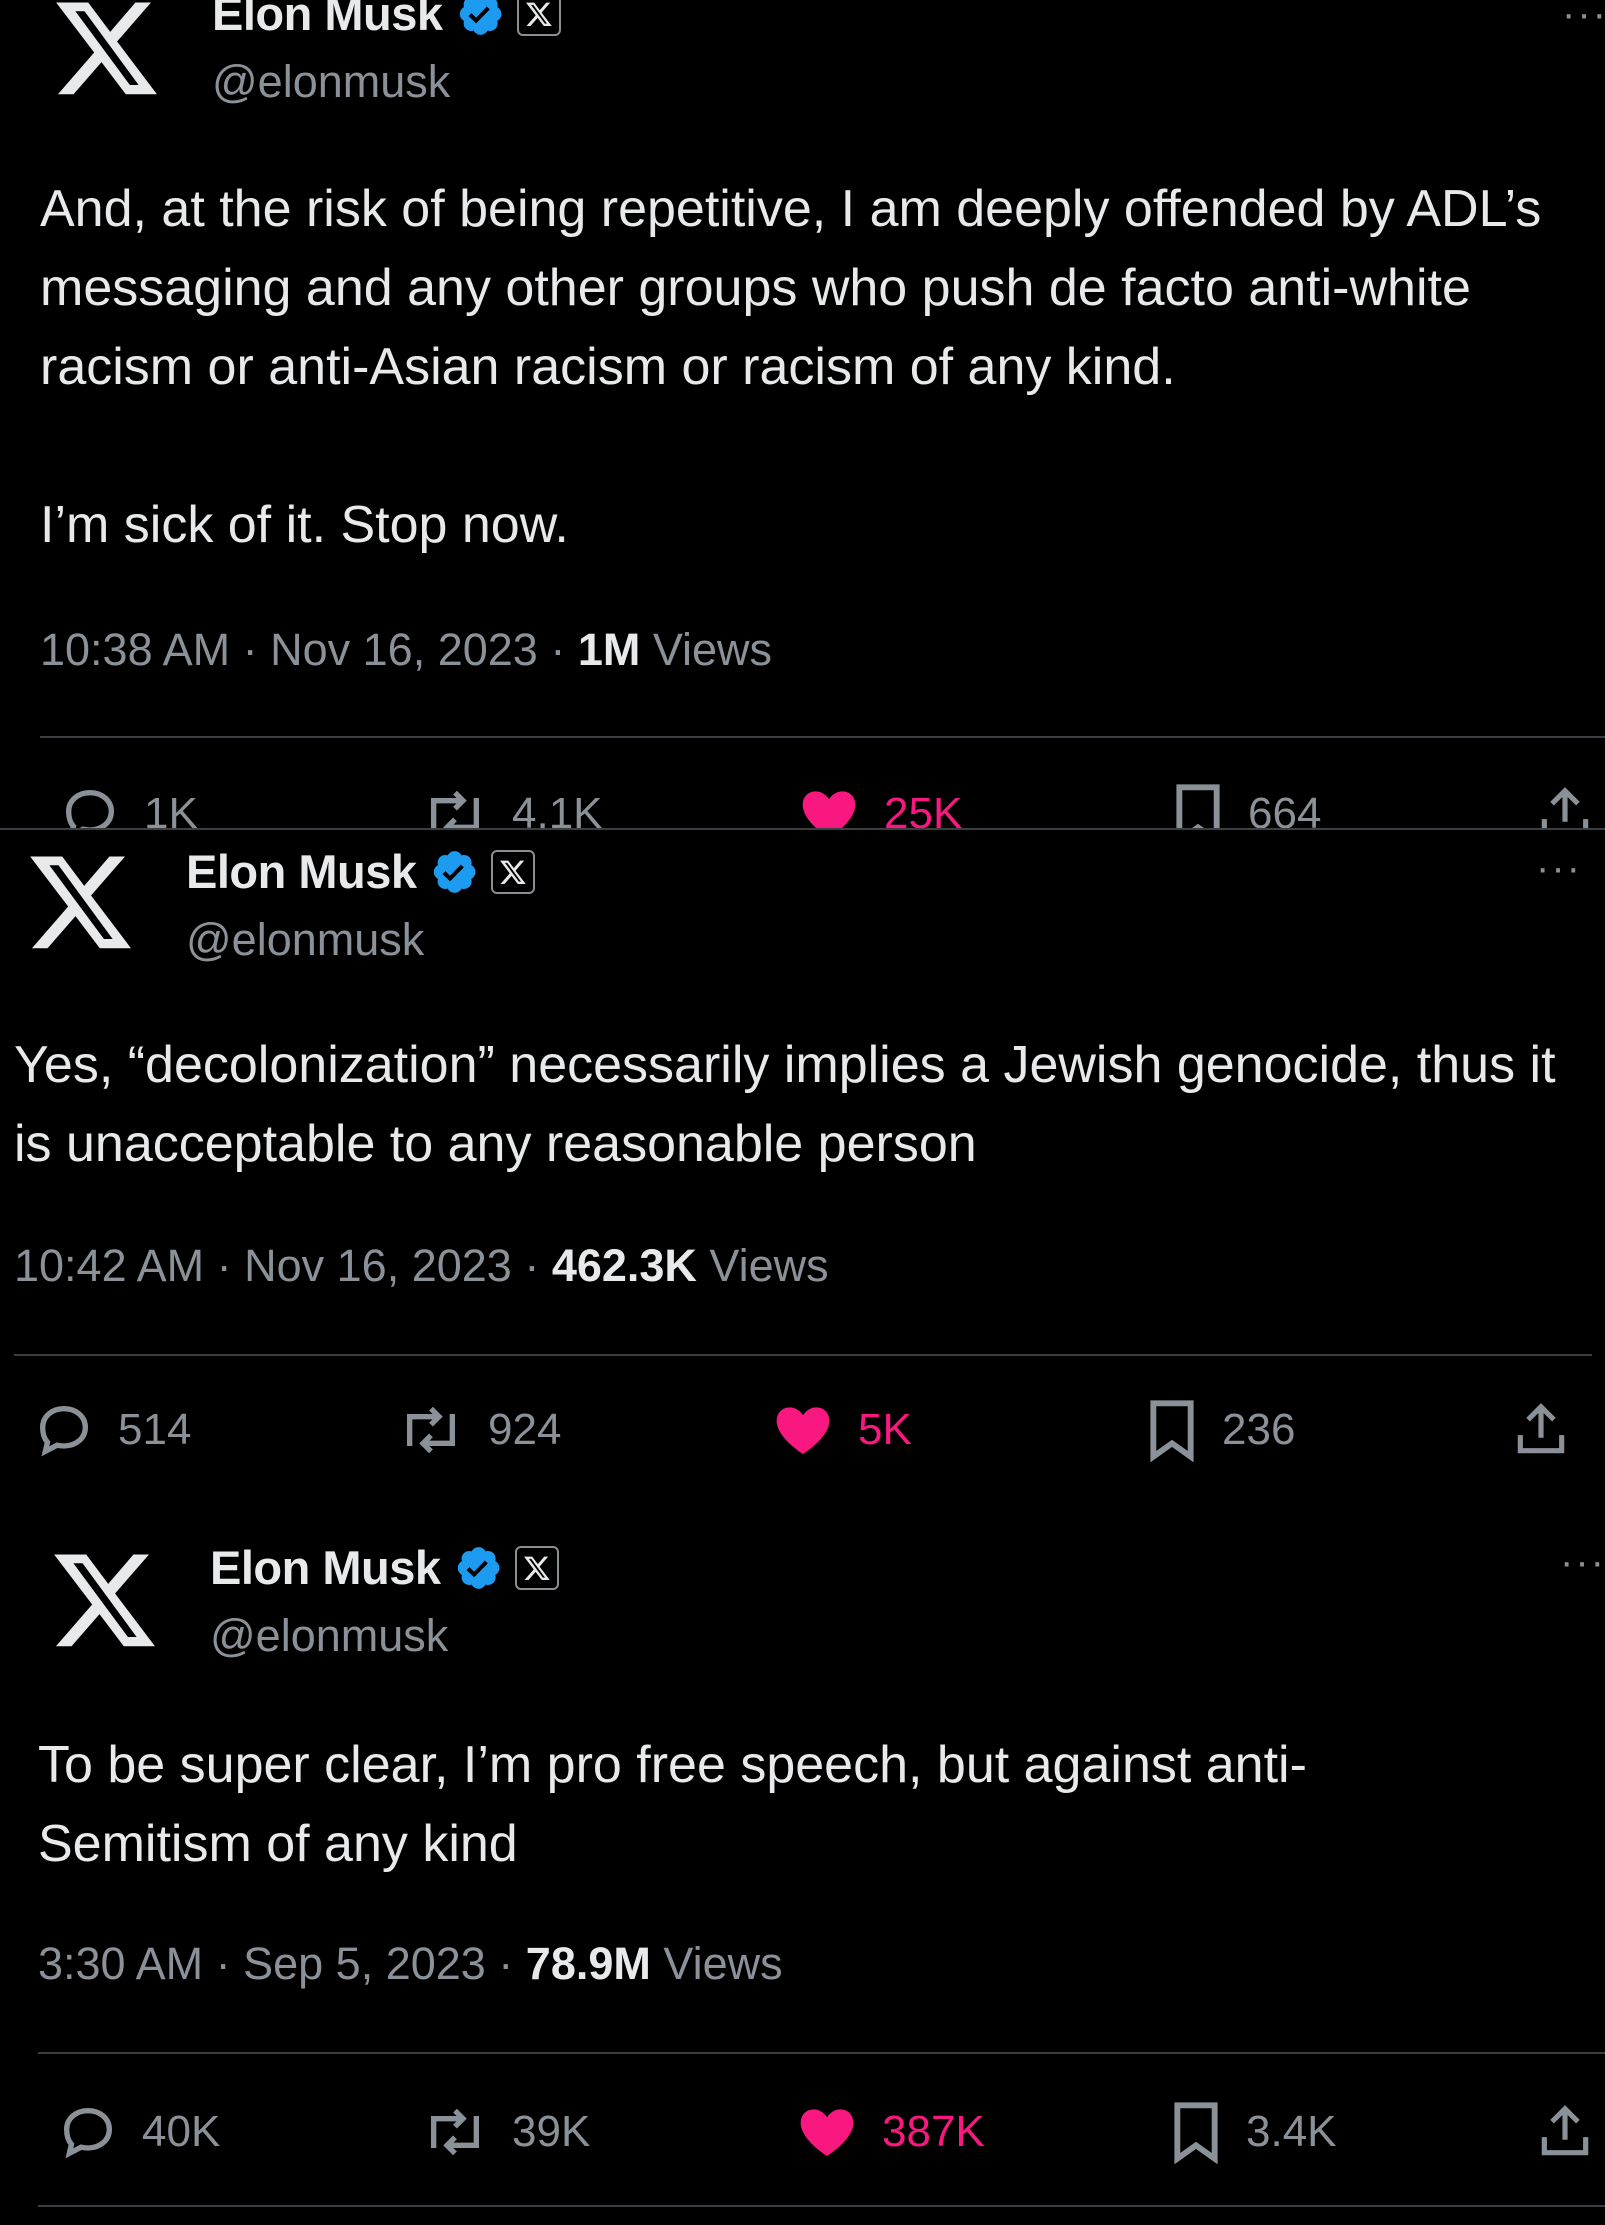 This screenshot has width=1605, height=2225. I want to click on repost-count: 39K, so click(551, 2131).